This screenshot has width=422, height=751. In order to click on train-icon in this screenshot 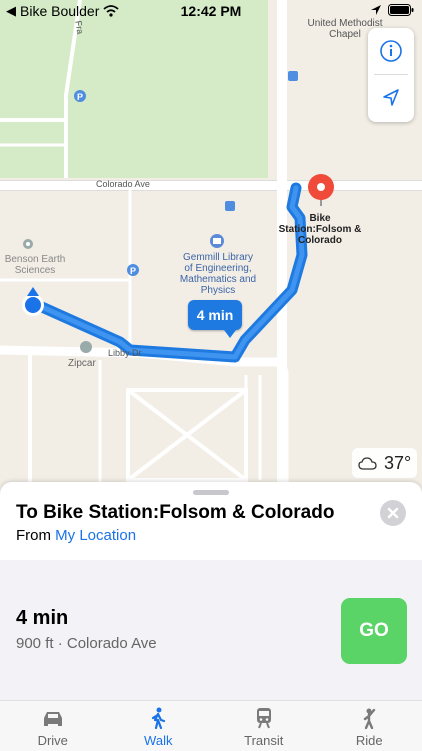, I will do `click(264, 718)`.